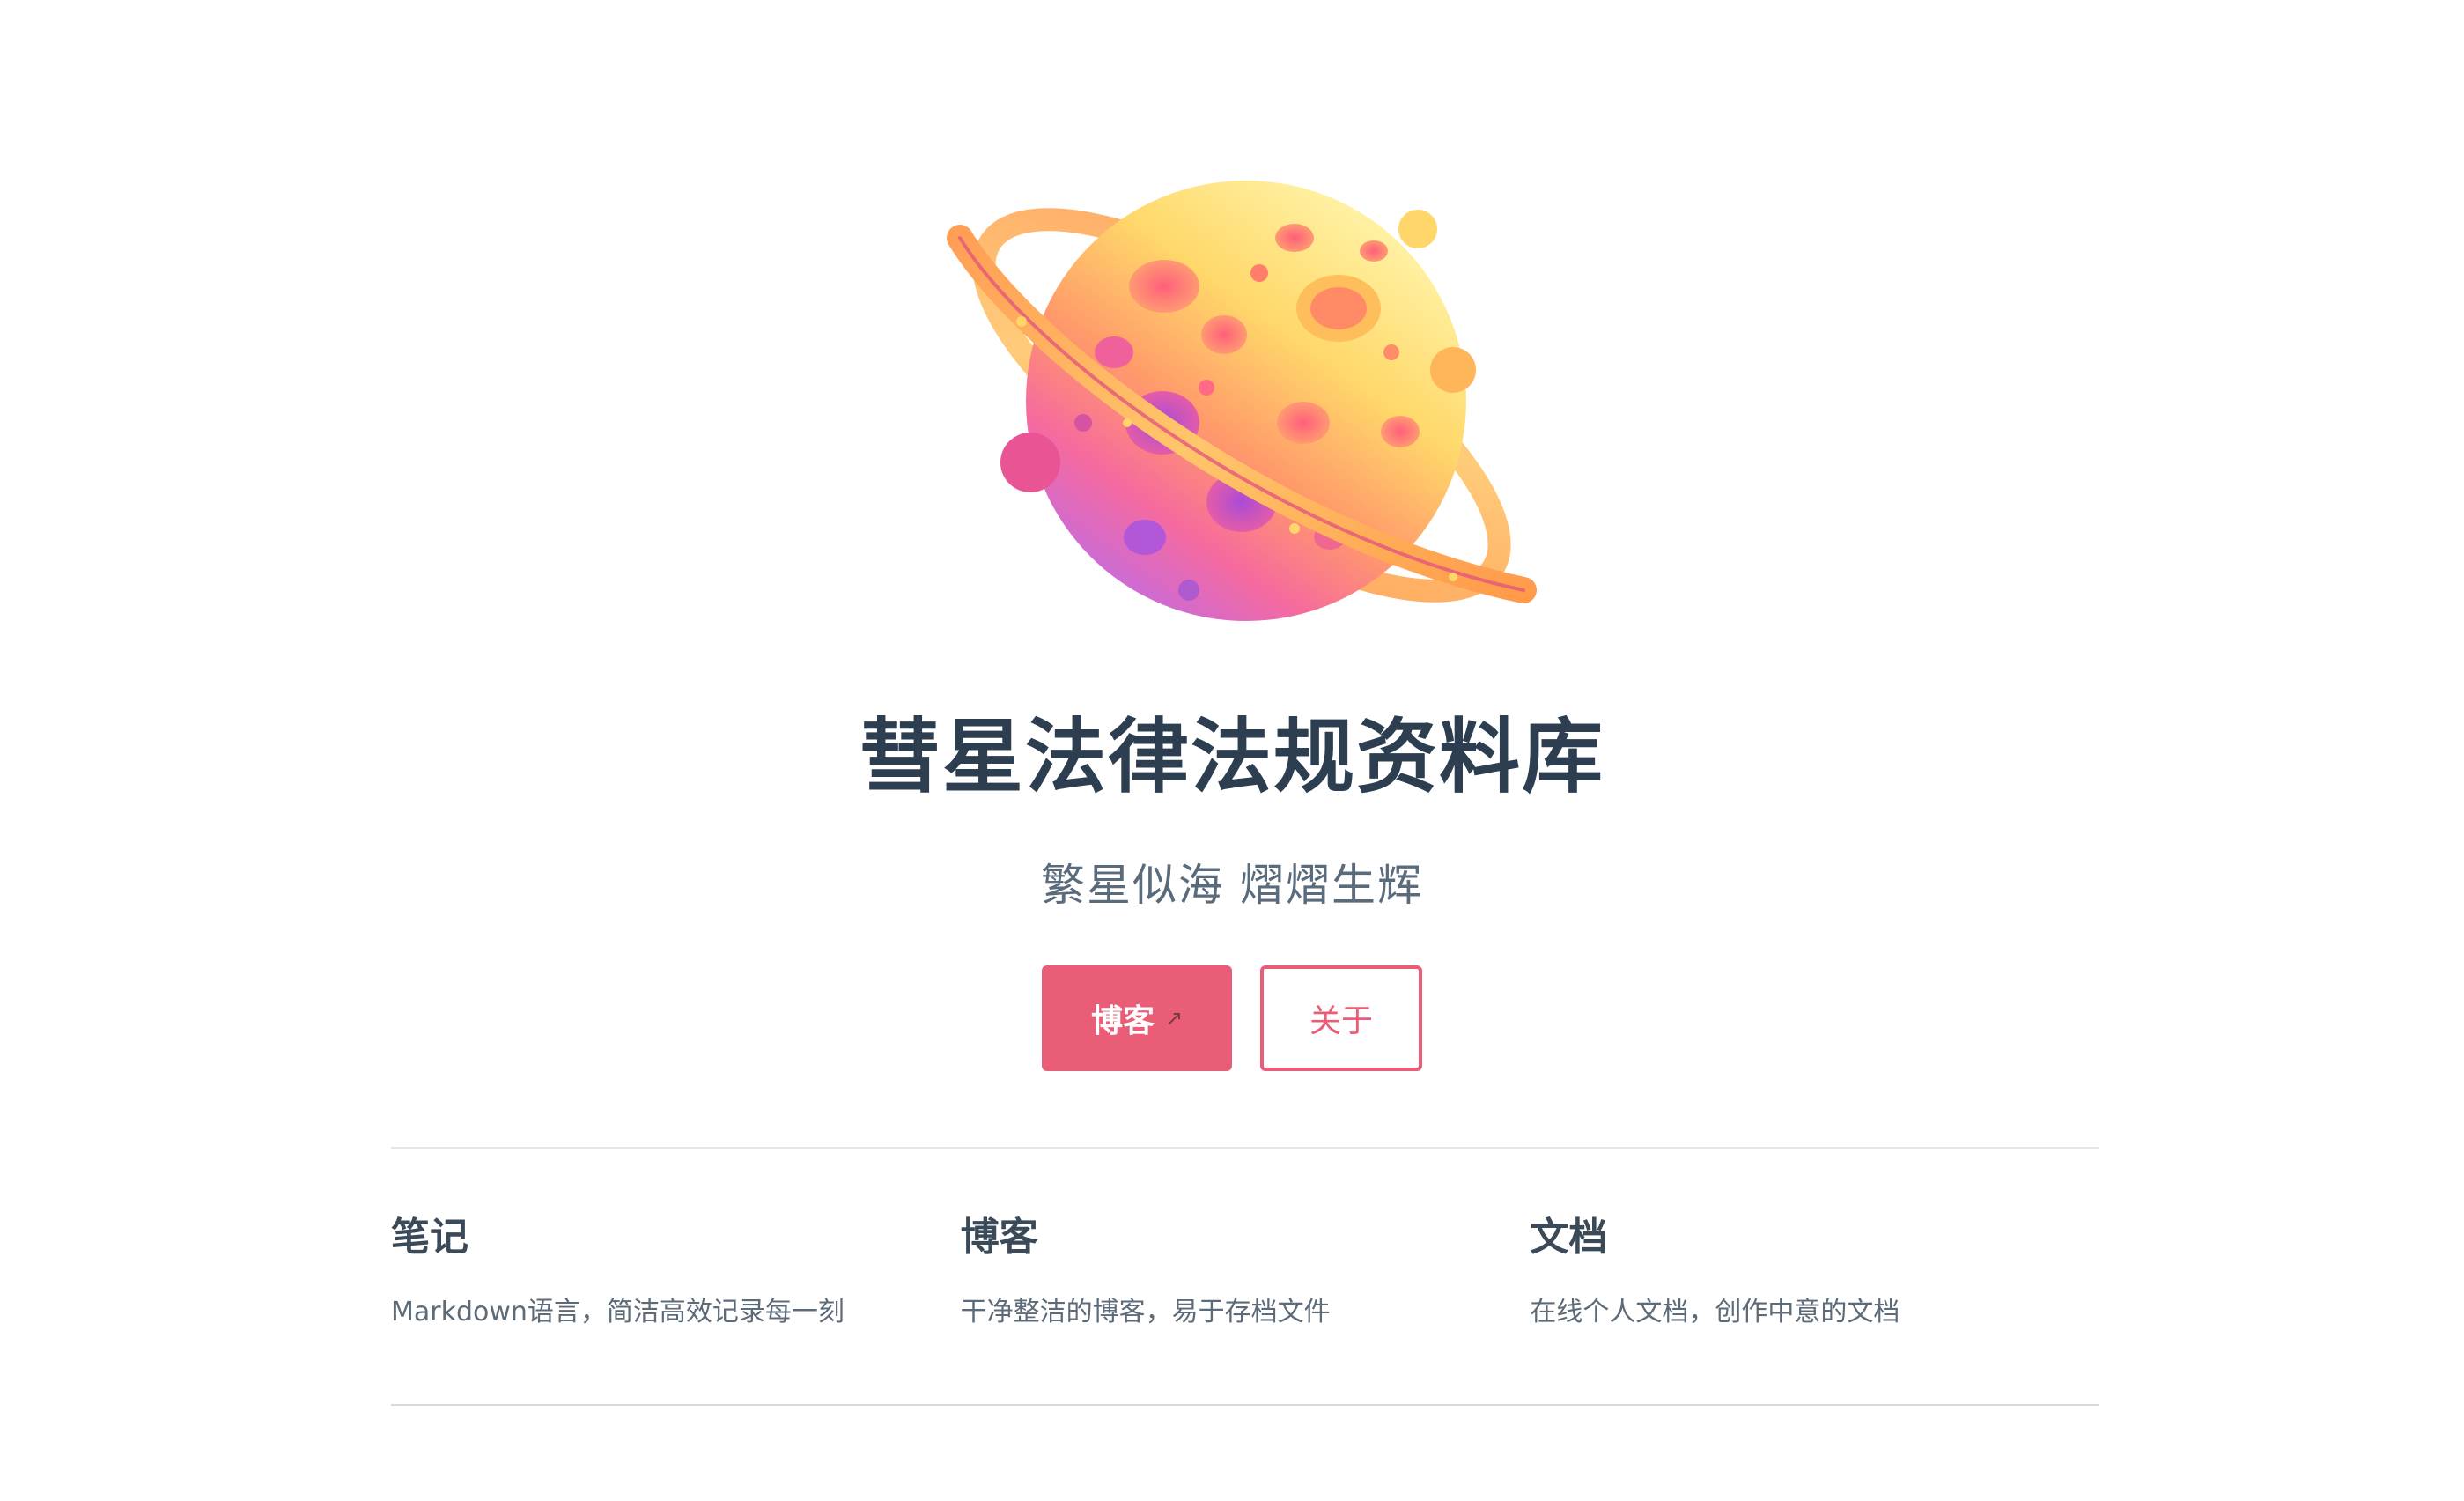 The image size is (2464, 1501). I want to click on feature-title: 博客, so click(999, 1238).